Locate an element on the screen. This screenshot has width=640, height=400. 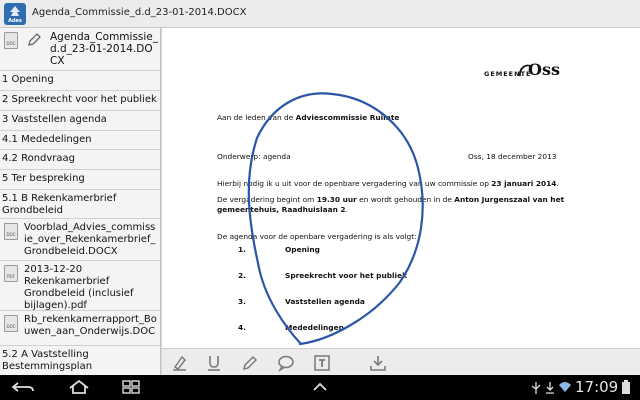
sidebar-item-spreekrecht: 2 Spreekrecht voor het publiek is located at coordinates (80, 101).